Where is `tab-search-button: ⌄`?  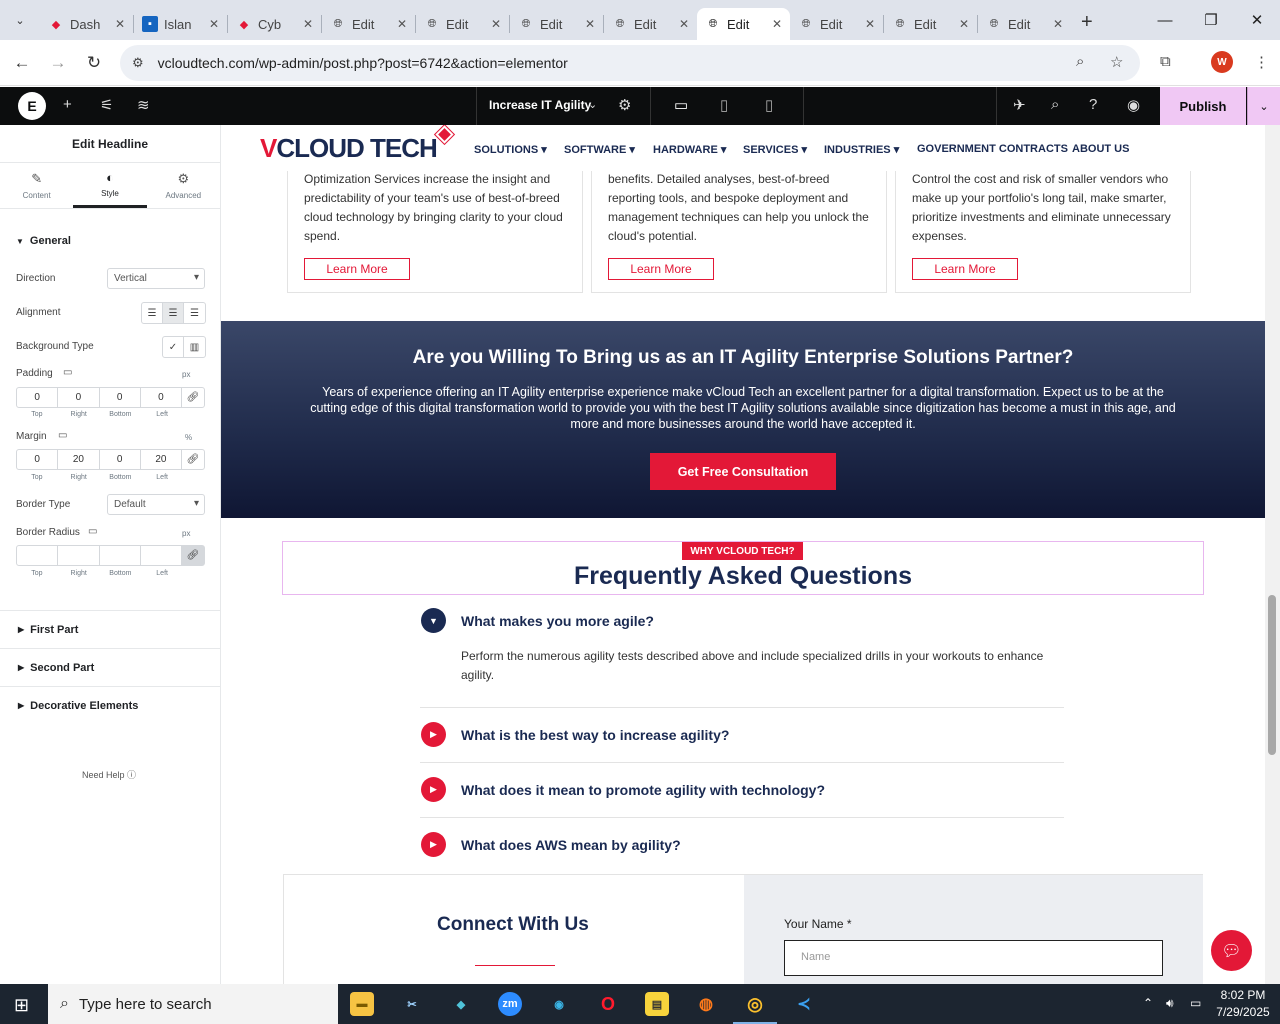
tab-search-button: ⌄ is located at coordinates (20, 20).